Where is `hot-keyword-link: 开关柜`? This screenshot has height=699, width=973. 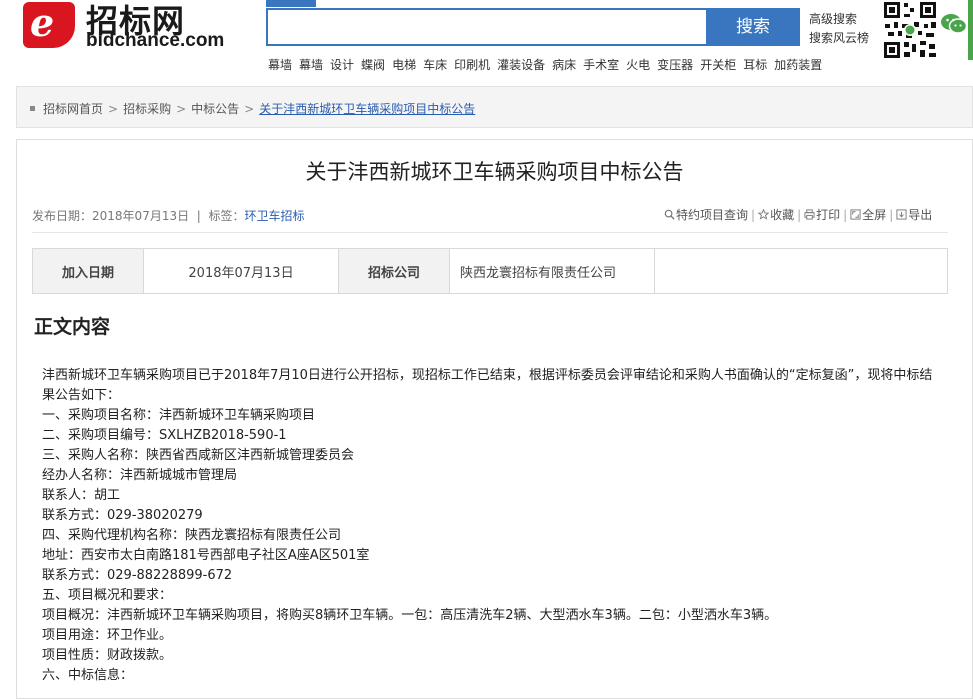
hot-keyword-link: 开关柜 is located at coordinates (718, 65).